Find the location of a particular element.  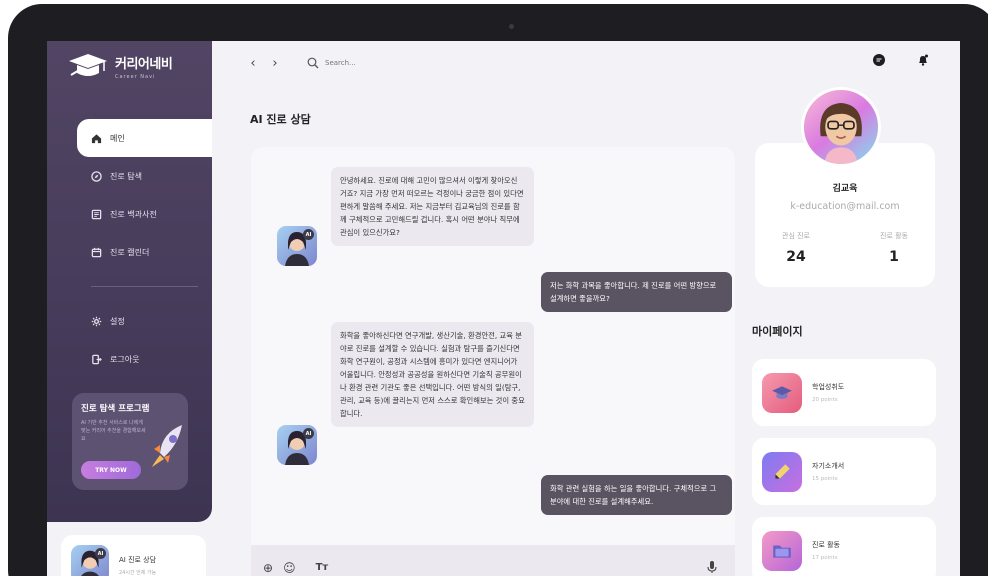

stat-label: 진로 활동 is located at coordinates (894, 236).